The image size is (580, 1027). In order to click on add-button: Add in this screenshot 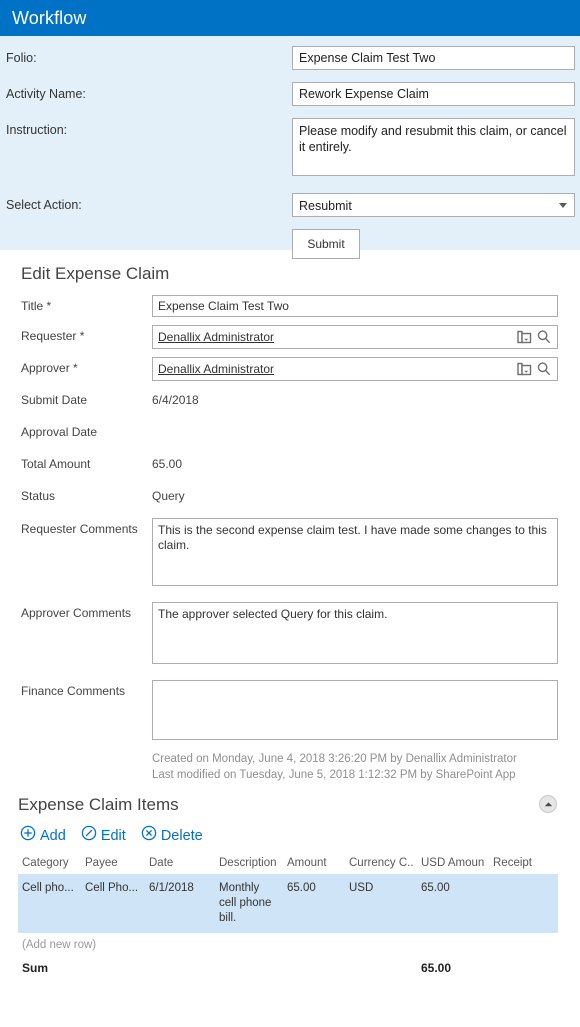, I will do `click(43, 835)`.